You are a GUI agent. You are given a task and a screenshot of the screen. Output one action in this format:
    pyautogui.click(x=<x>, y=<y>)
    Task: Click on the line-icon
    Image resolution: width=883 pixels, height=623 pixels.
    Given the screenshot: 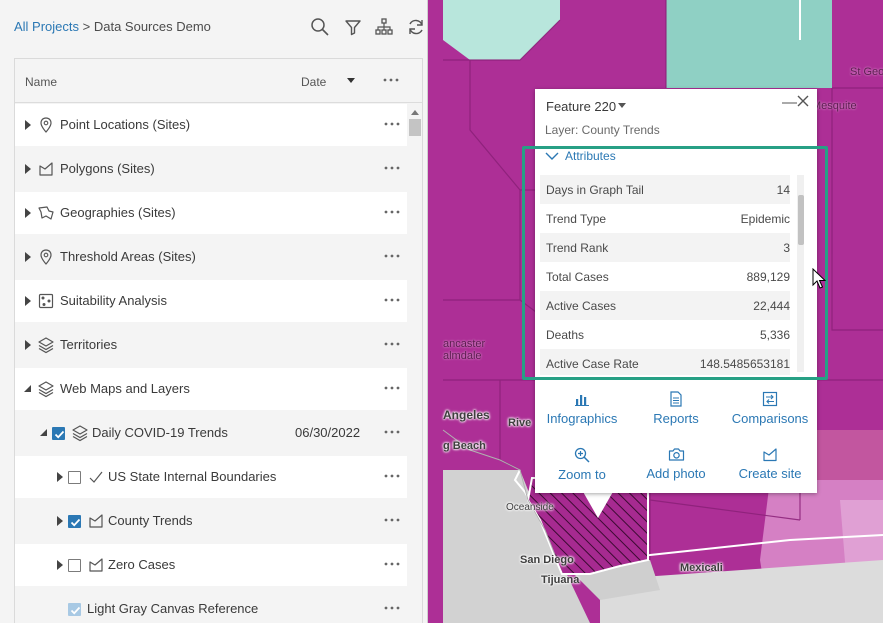 What is the action you would take?
    pyautogui.click(x=96, y=477)
    